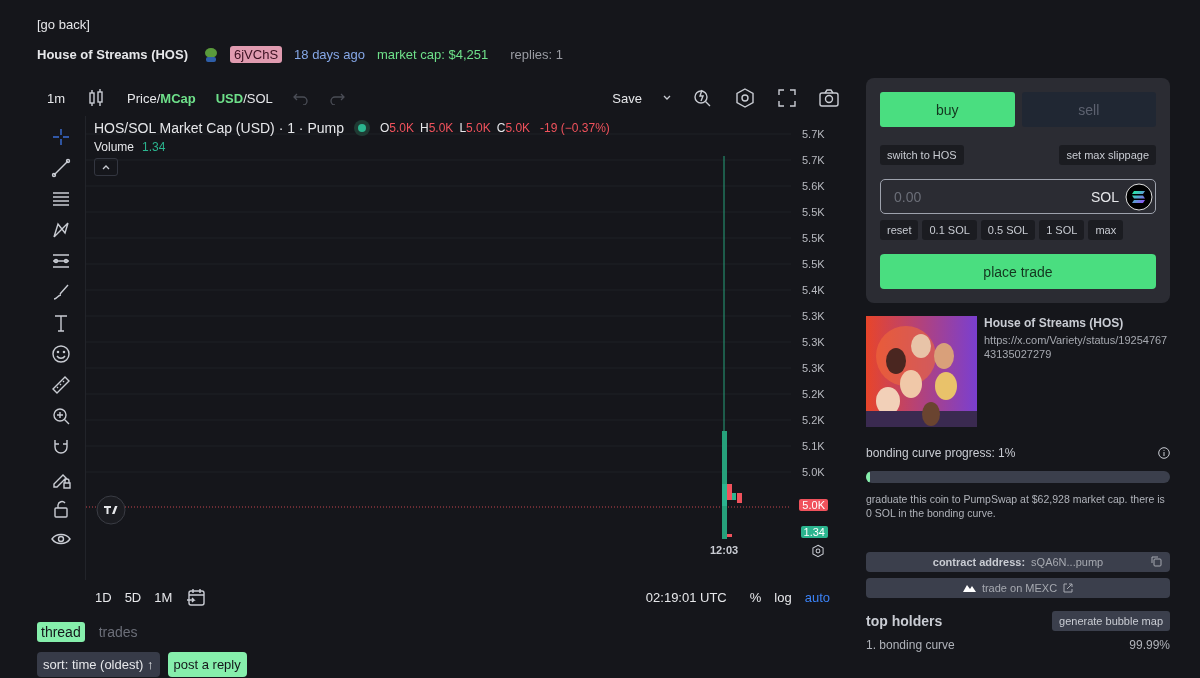 Image resolution: width=1200 pixels, height=678 pixels. I want to click on bubble-map-button: generate bubble map, so click(1111, 621).